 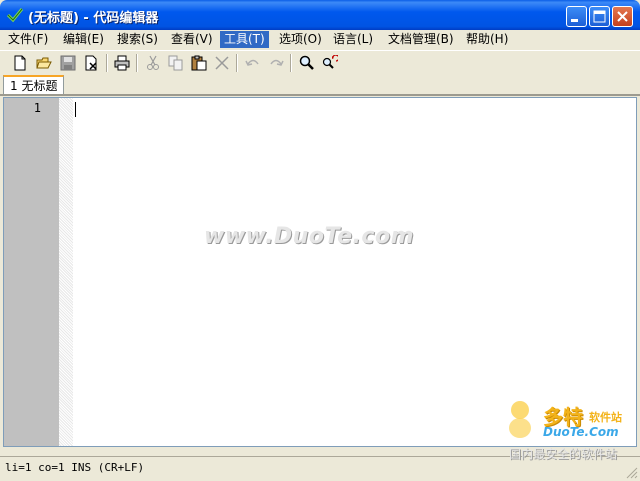 I want to click on copy-icon, so click(x=175, y=63).